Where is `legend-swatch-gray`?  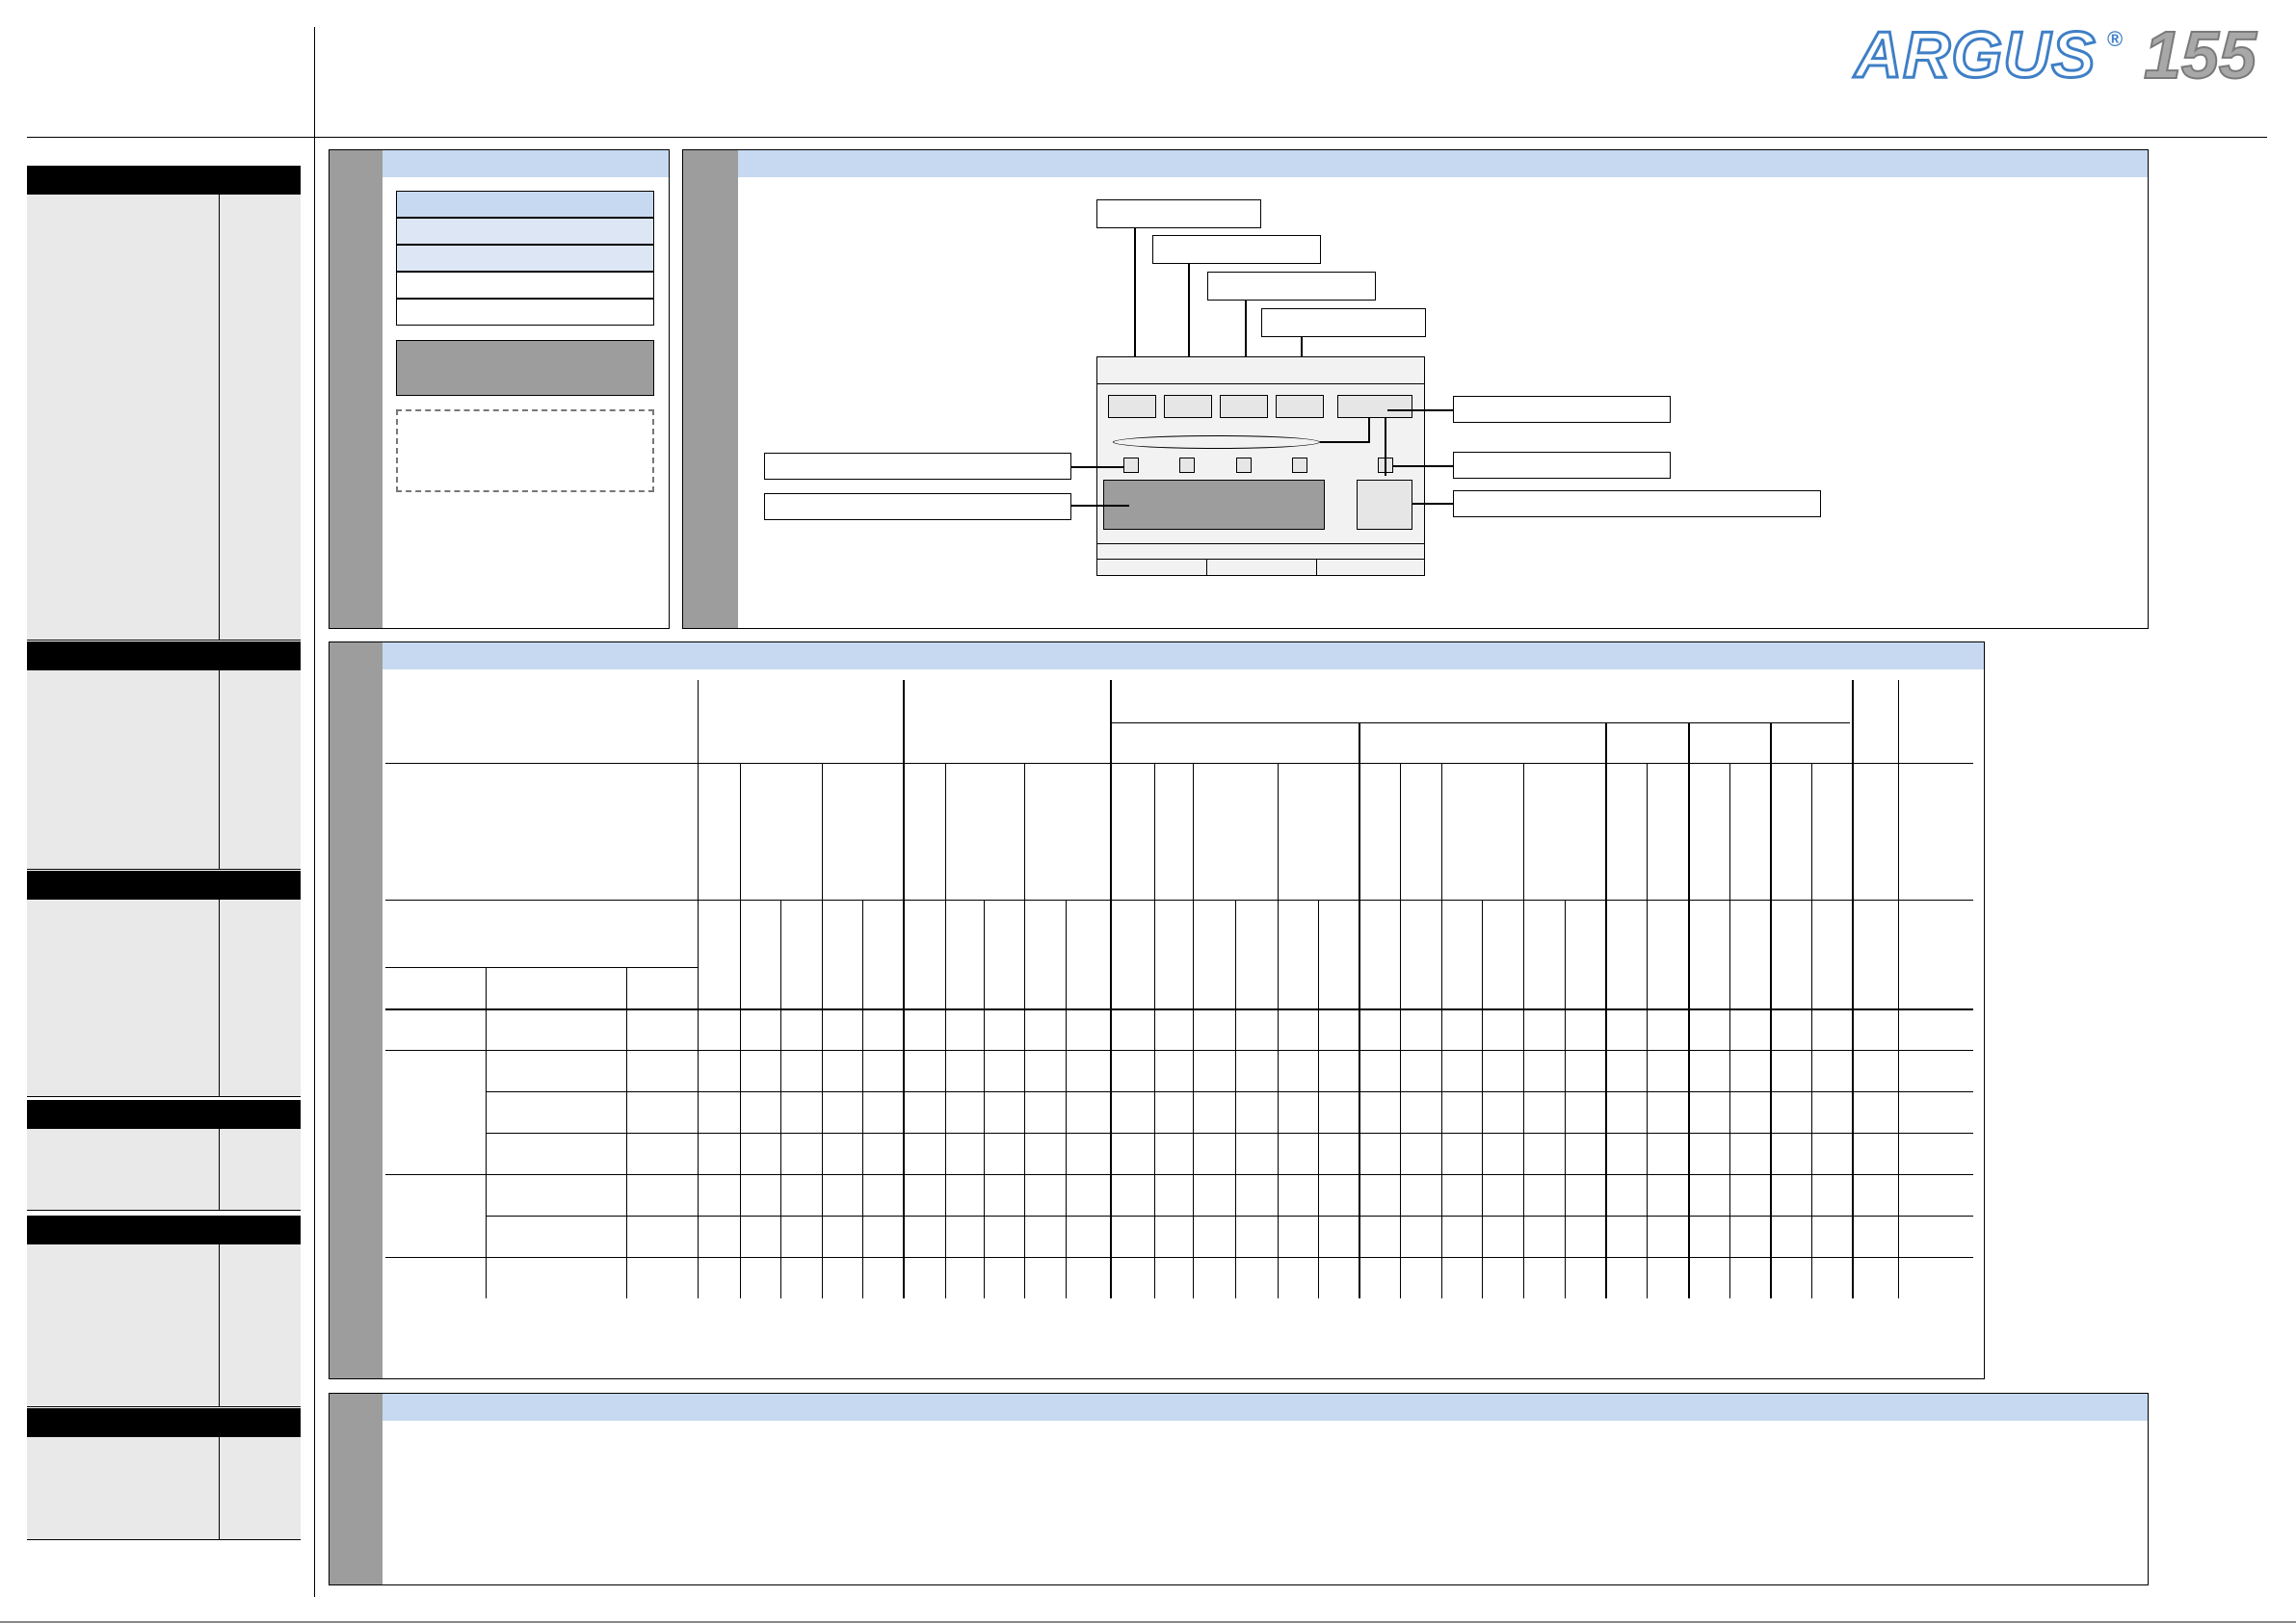 legend-swatch-gray is located at coordinates (525, 368).